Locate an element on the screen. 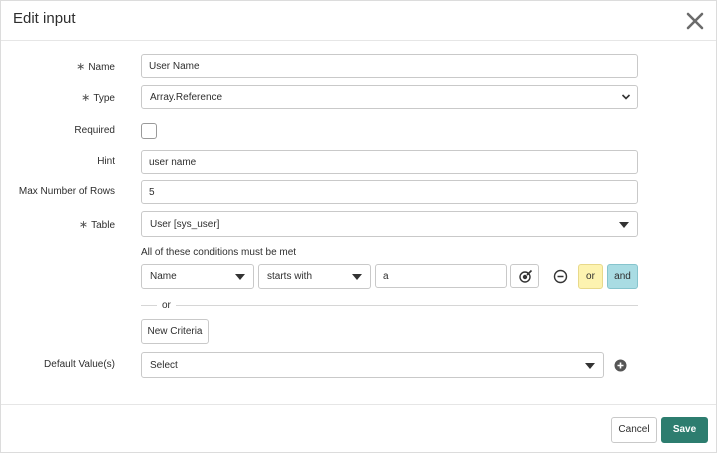 This screenshot has width=717, height=453. name-label: ∗ Name is located at coordinates (95, 67).